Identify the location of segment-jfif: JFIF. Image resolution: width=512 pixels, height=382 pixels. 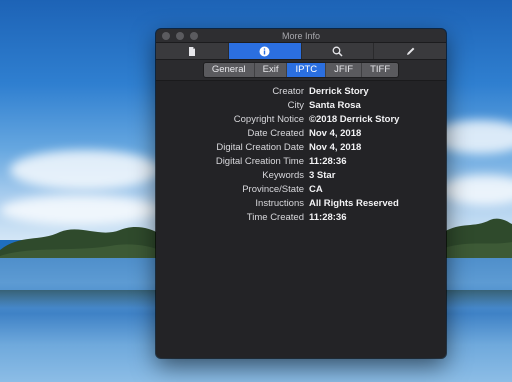
(344, 70).